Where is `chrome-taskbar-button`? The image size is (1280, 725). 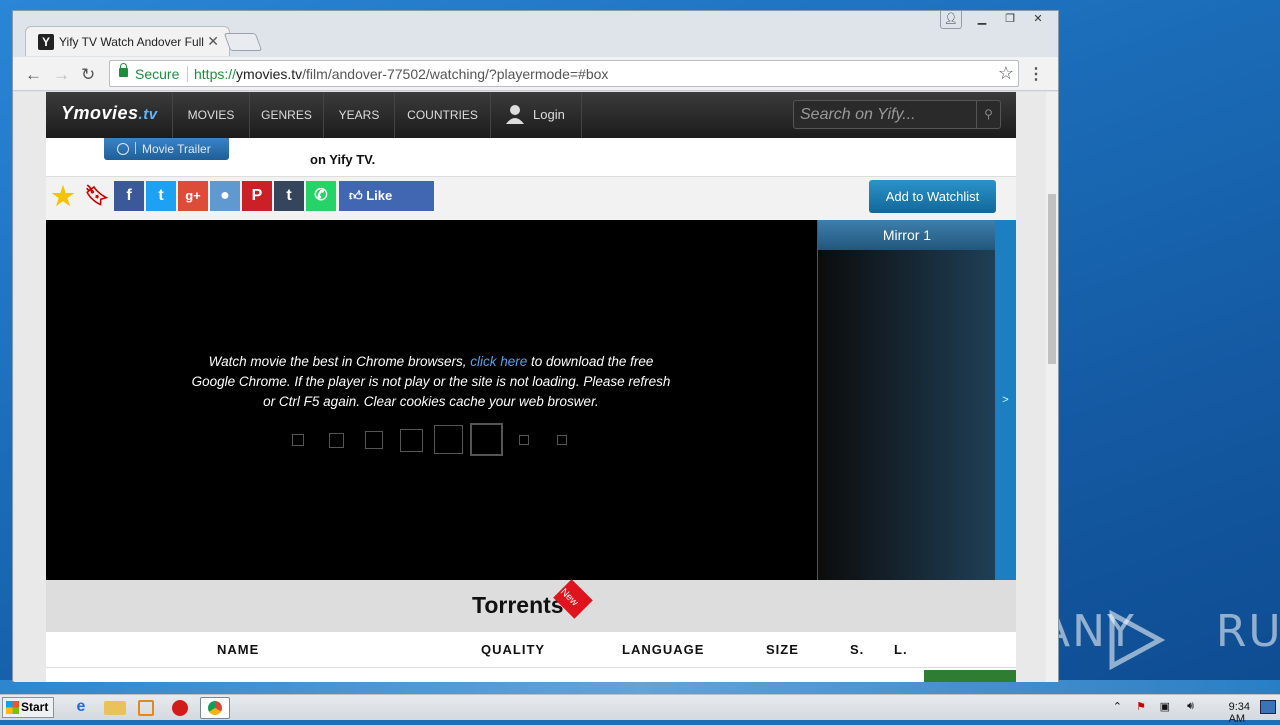 chrome-taskbar-button is located at coordinates (215, 708).